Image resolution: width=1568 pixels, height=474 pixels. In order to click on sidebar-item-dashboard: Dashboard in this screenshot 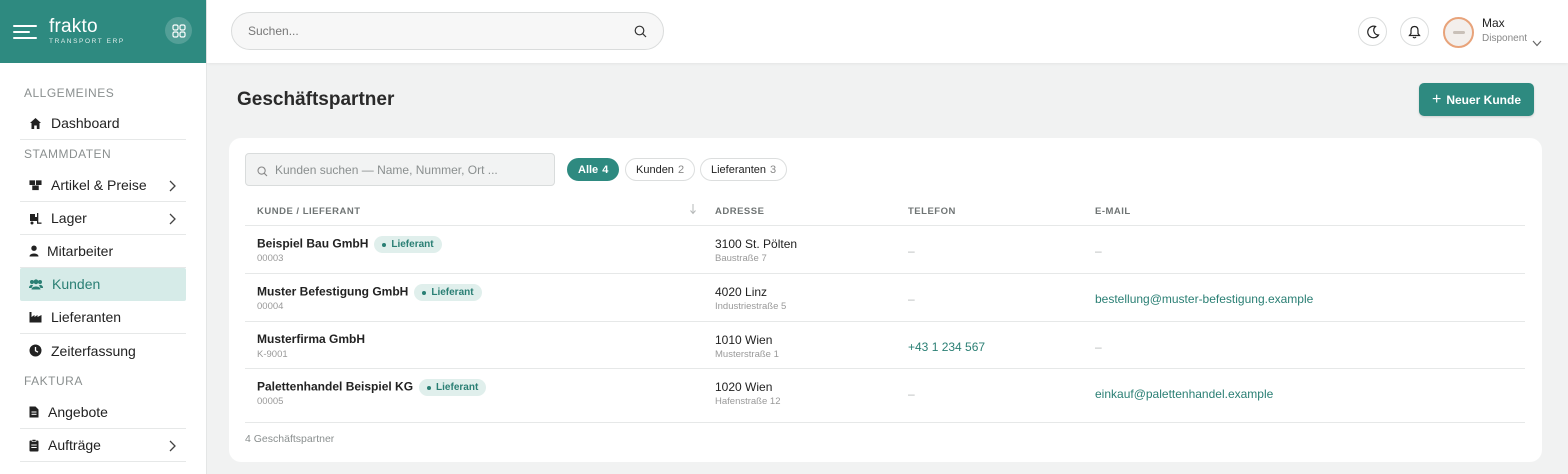, I will do `click(103, 123)`.